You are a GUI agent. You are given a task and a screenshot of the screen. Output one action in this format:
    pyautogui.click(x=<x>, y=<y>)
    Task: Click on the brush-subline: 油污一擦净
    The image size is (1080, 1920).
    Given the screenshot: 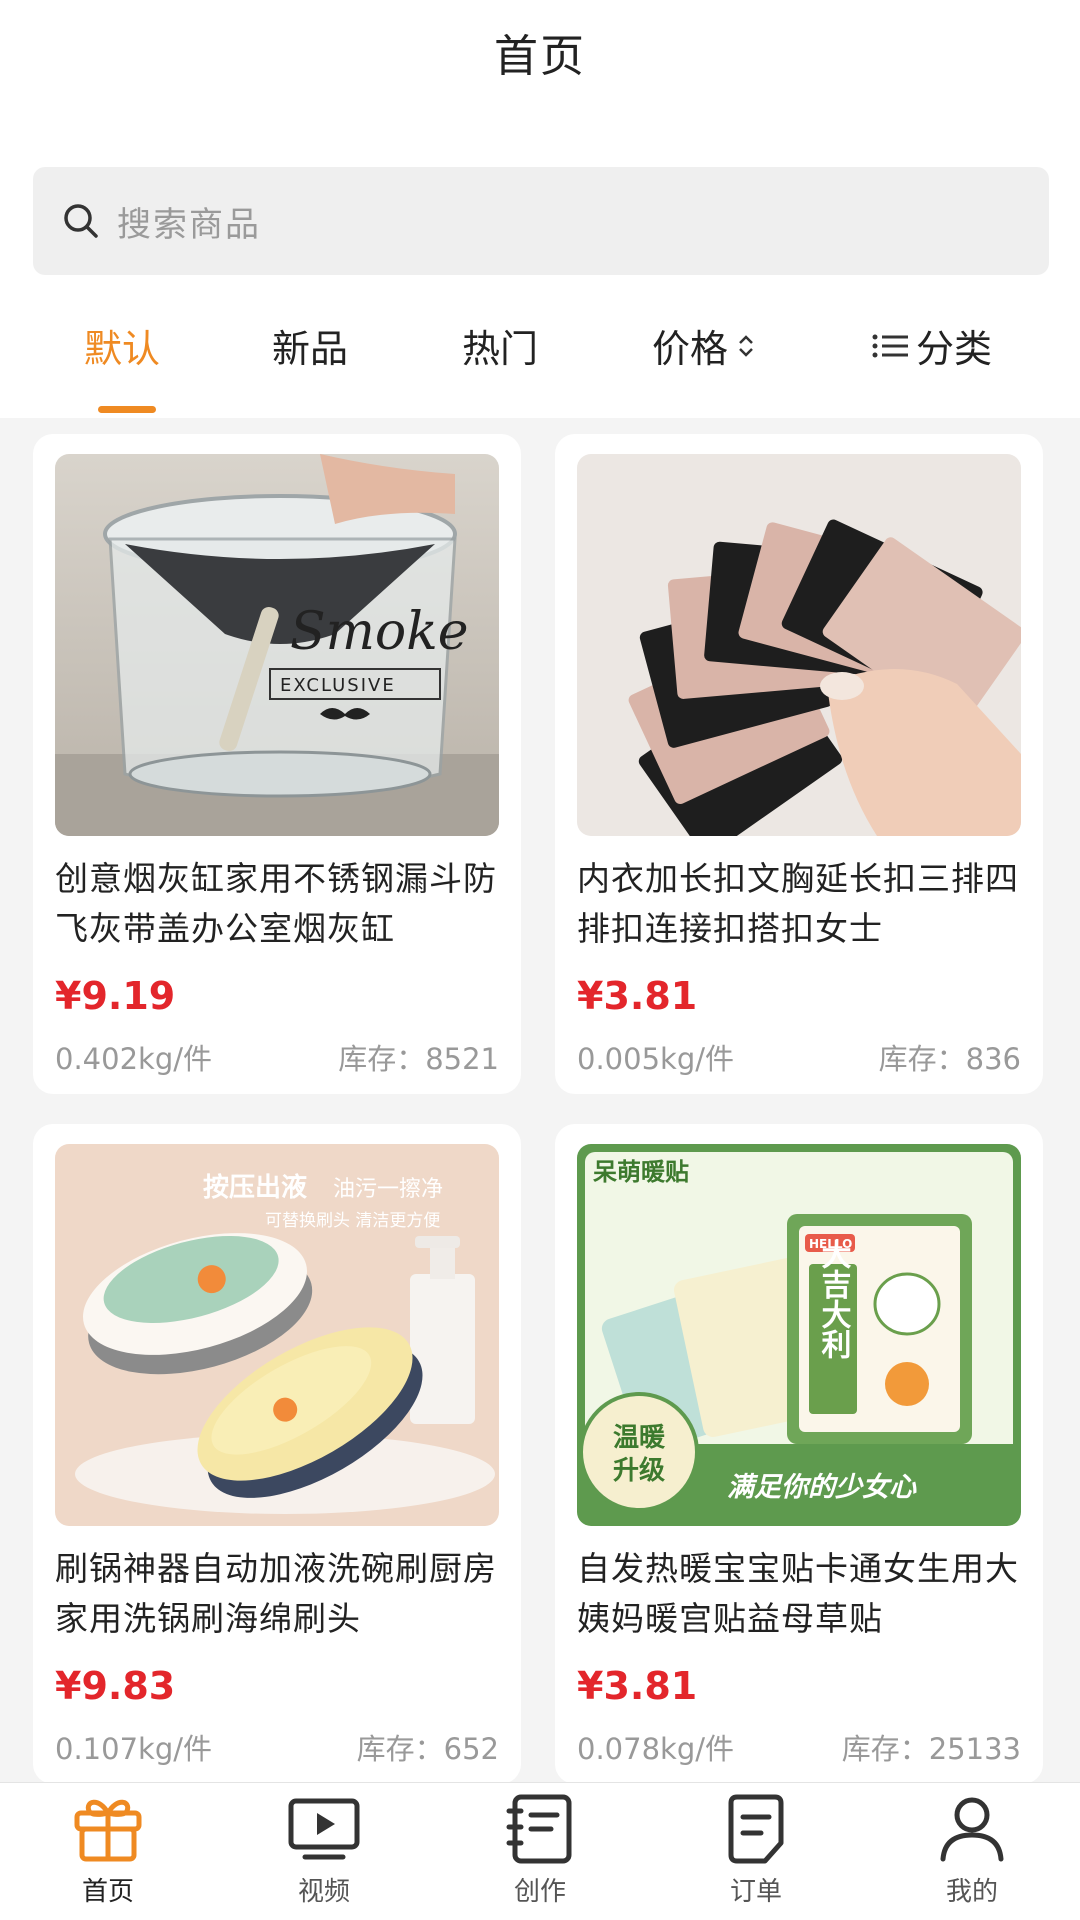 What is the action you would take?
    pyautogui.click(x=388, y=1189)
    